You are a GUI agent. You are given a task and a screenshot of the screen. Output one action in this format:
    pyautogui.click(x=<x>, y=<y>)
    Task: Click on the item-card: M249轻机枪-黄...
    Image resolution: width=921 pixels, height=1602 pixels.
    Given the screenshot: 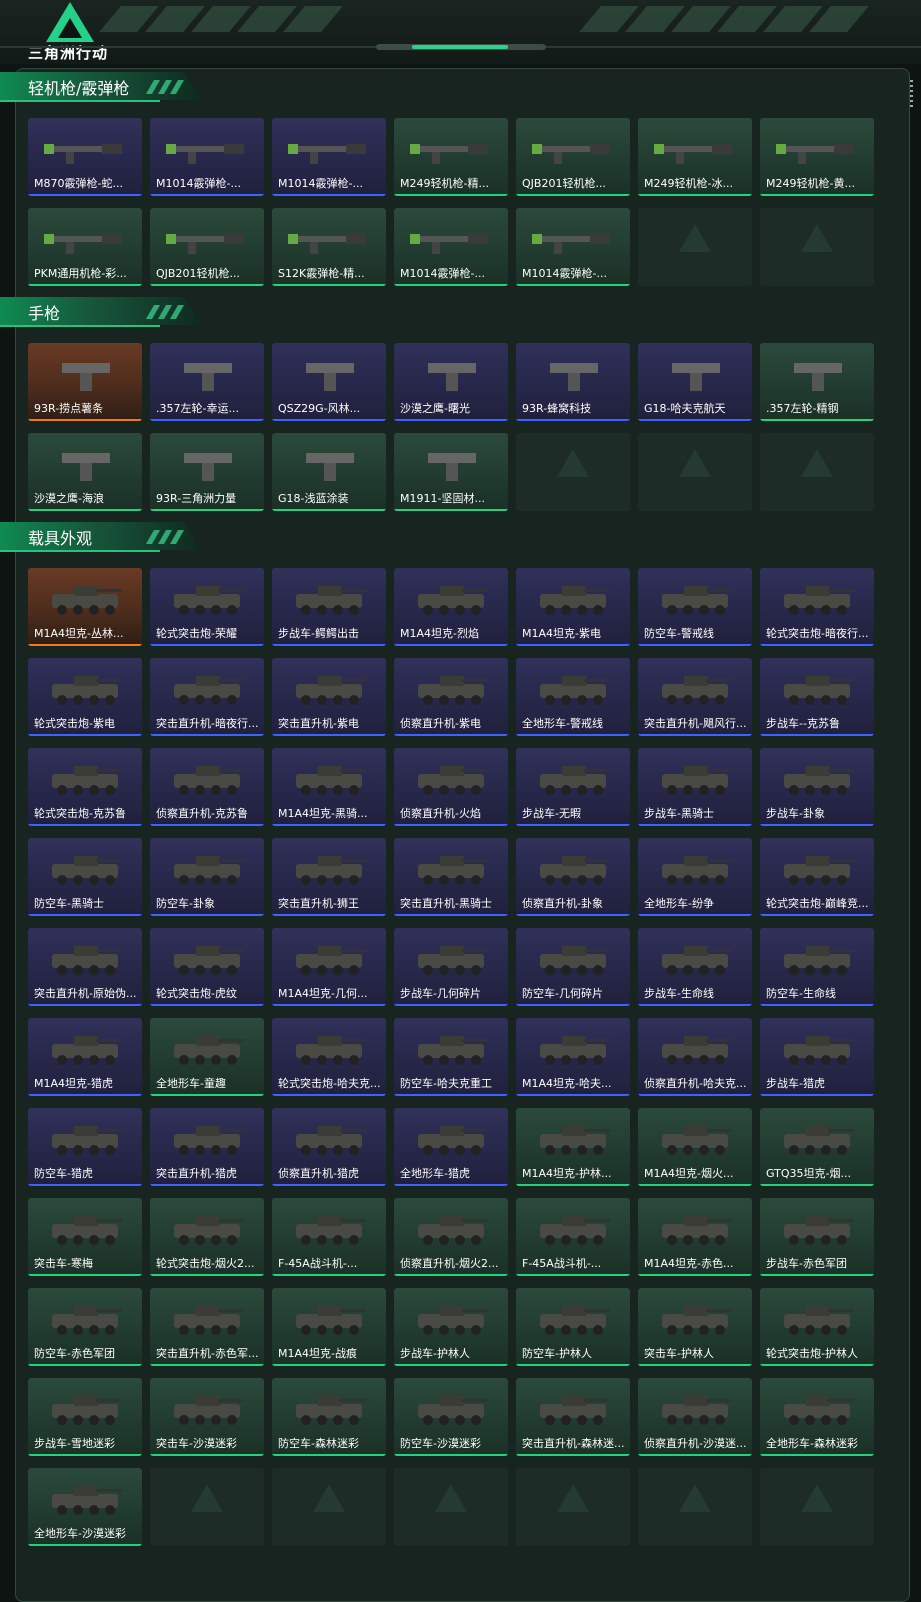 What is the action you would take?
    pyautogui.click(x=817, y=157)
    